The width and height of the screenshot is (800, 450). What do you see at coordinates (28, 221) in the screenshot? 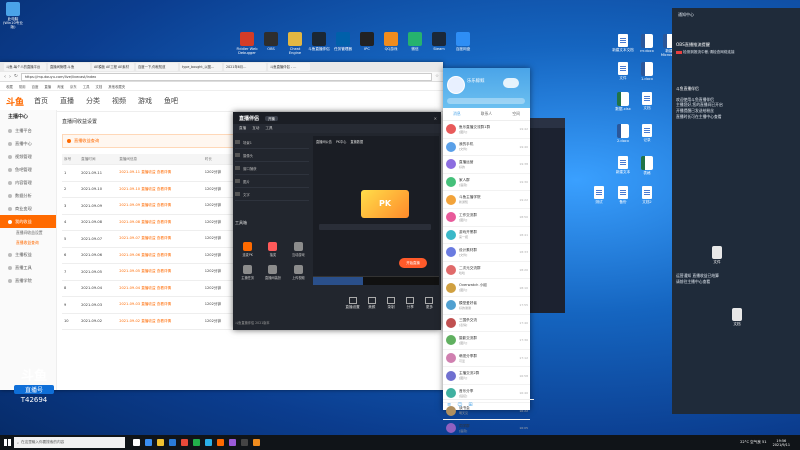
I see `sidebar-item: 我的收益` at bounding box center [28, 221].